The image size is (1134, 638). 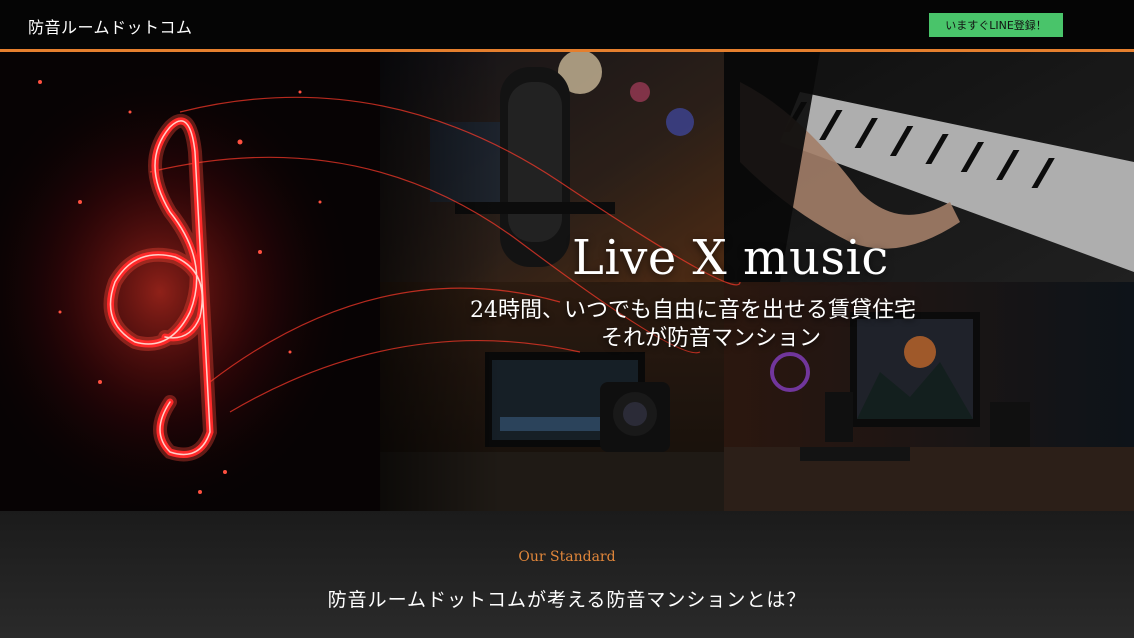 What do you see at coordinates (110, 26) in the screenshot?
I see `site-title: 防音ルームドットコム` at bounding box center [110, 26].